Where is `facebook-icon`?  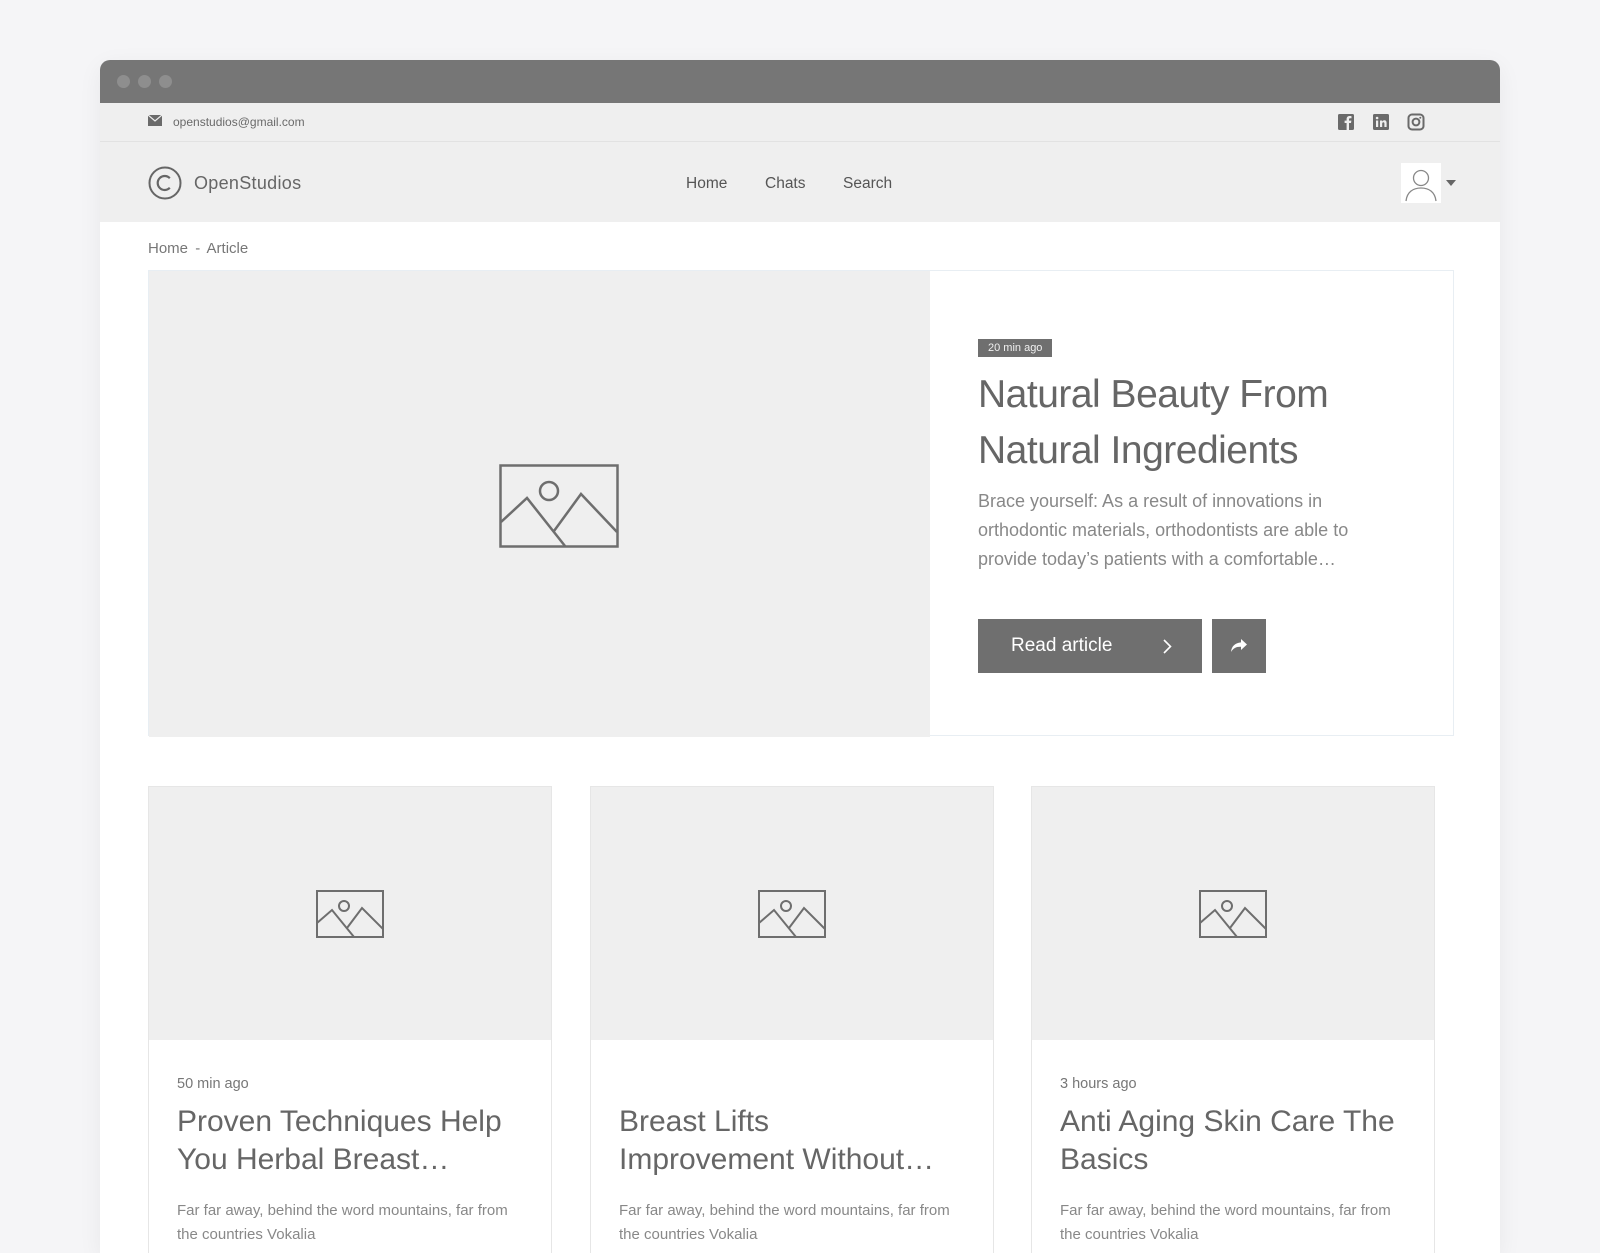
facebook-icon is located at coordinates (1346, 122).